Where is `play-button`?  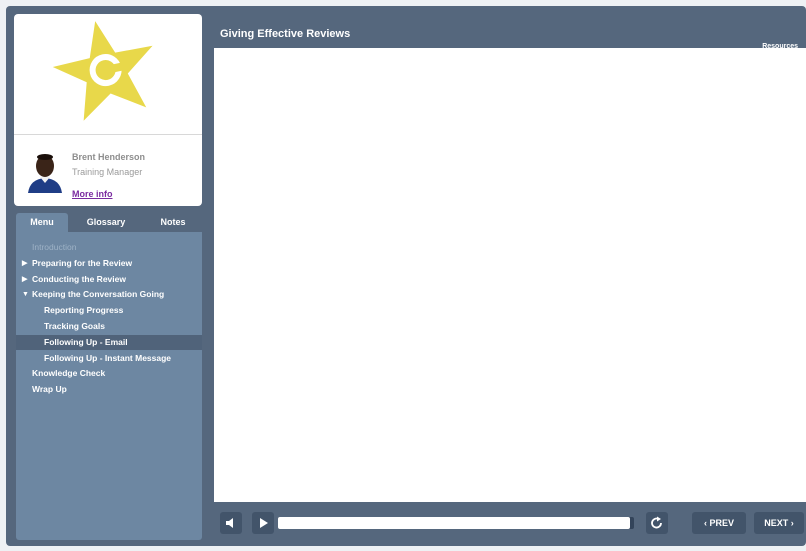
play-button is located at coordinates (263, 523).